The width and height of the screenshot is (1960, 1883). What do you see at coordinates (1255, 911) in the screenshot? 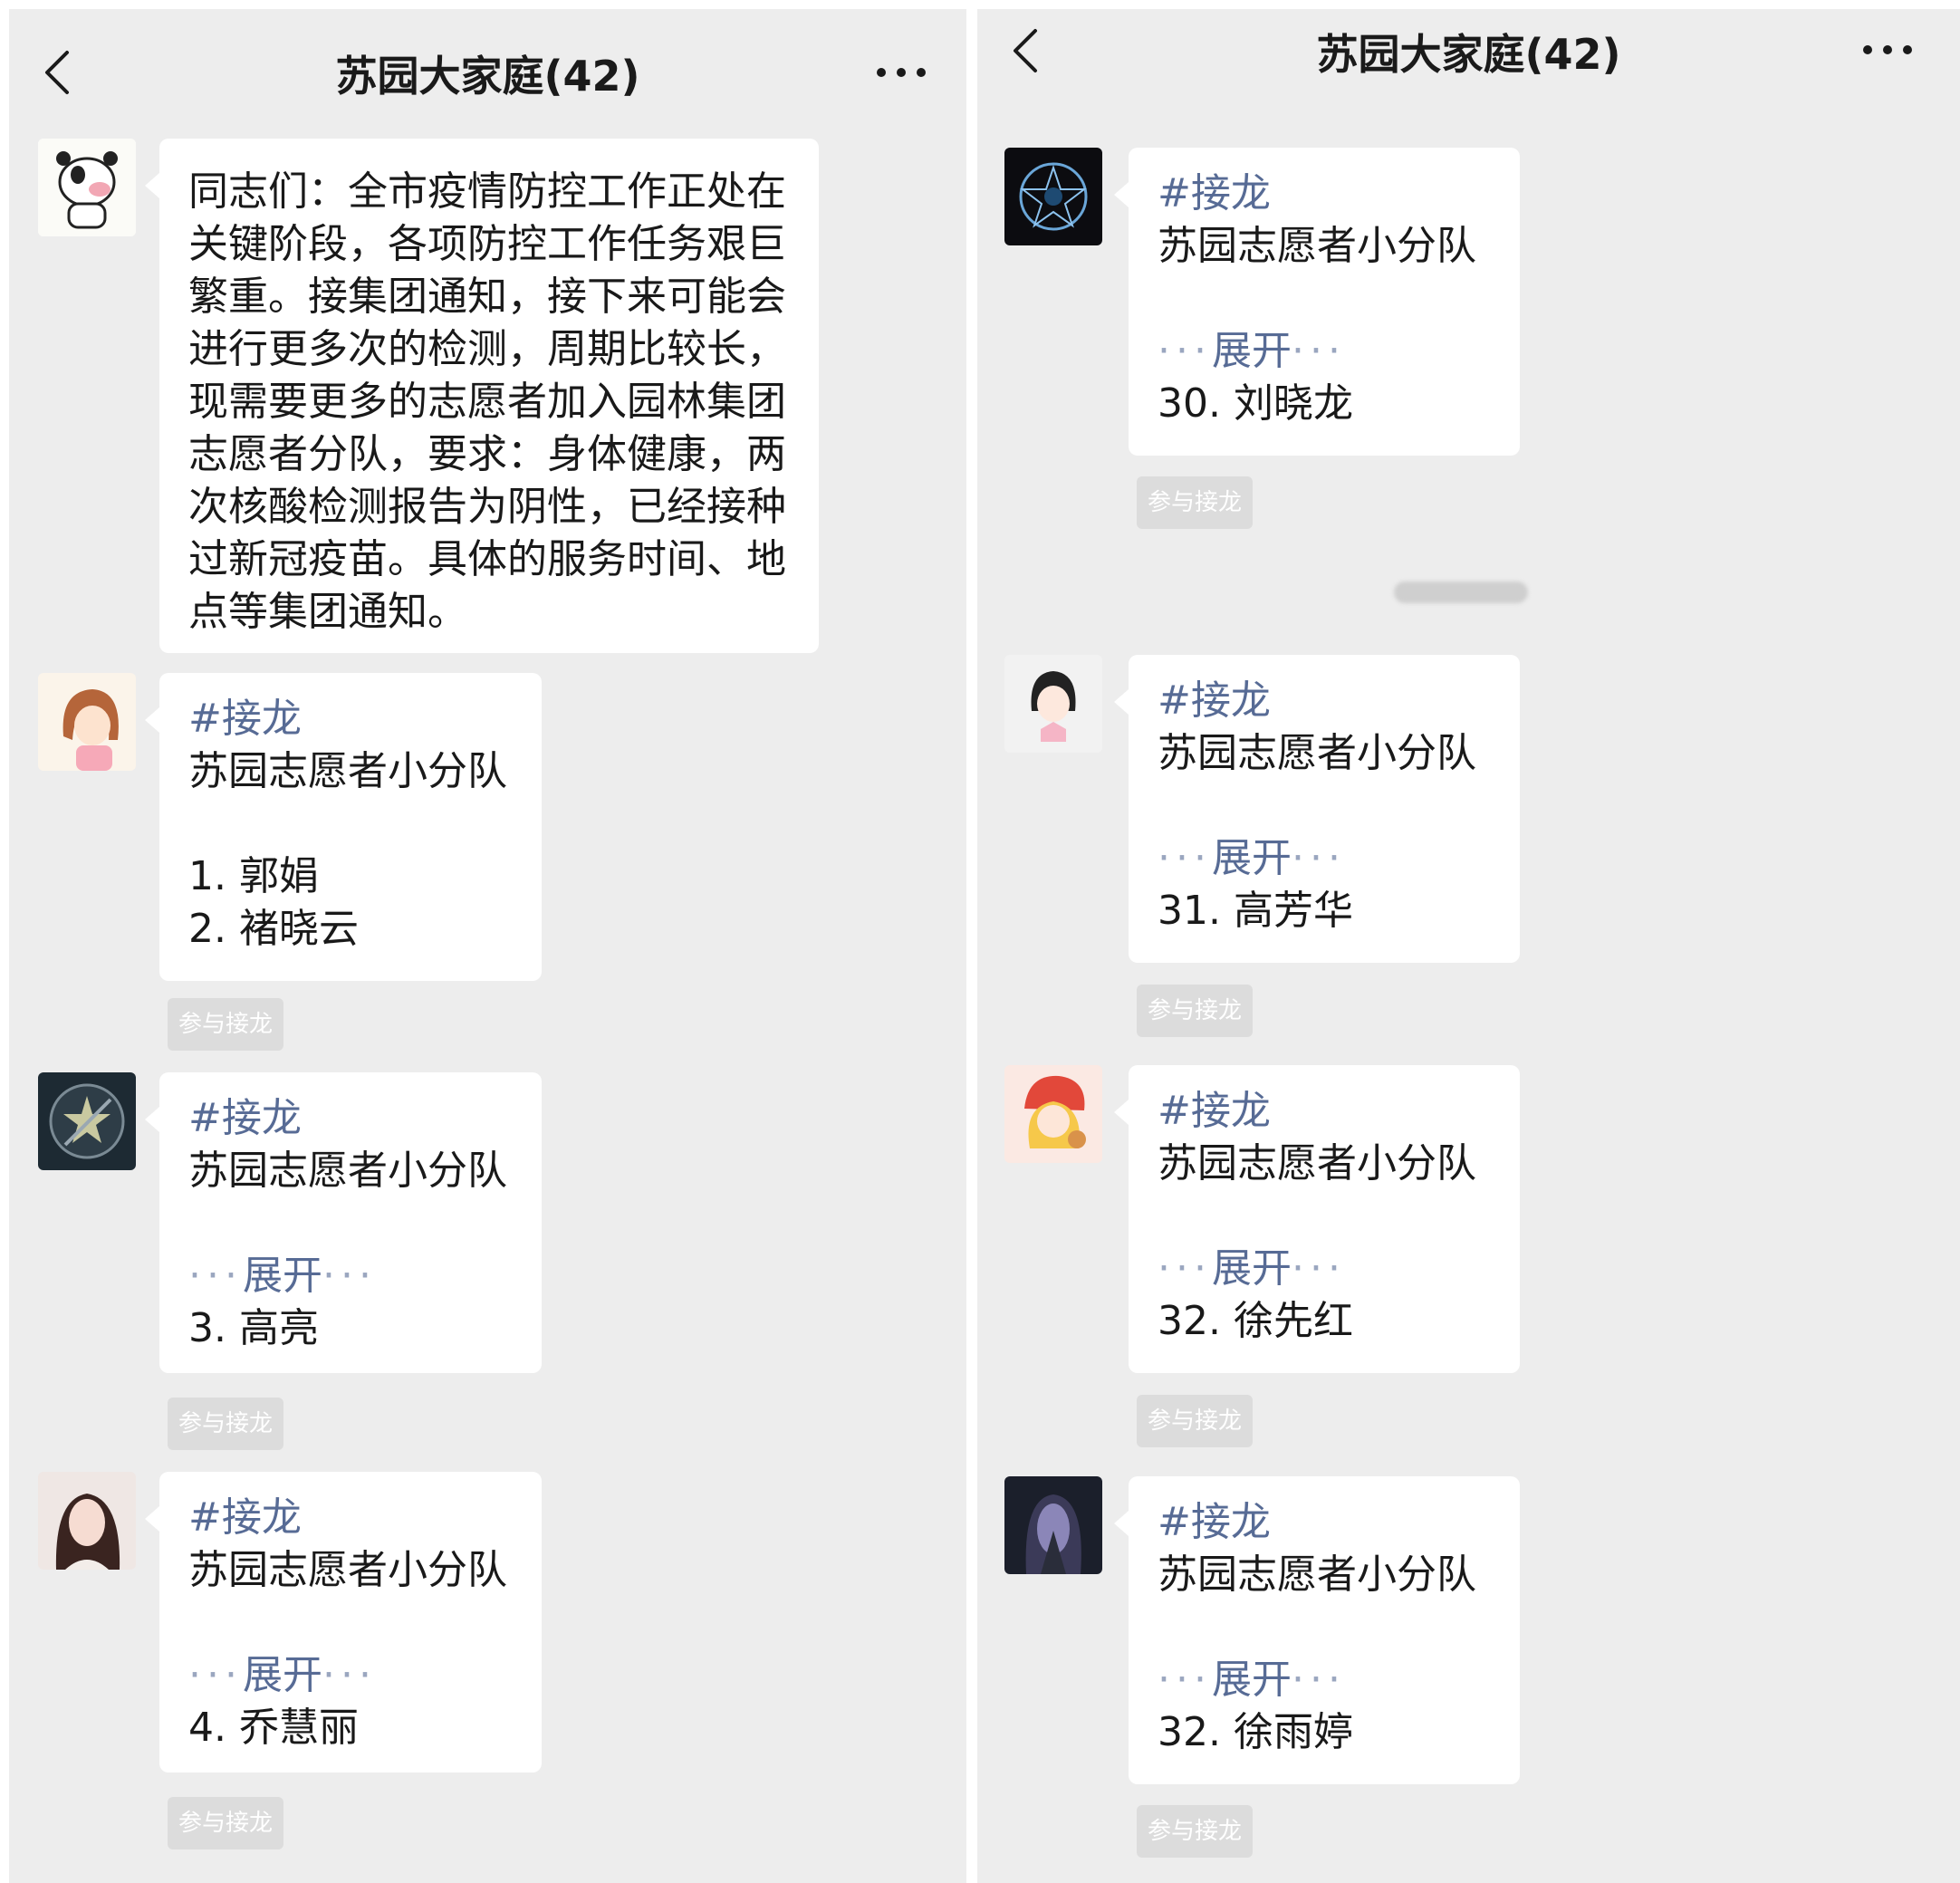
I see `chain-entry: 31. 高芳华` at bounding box center [1255, 911].